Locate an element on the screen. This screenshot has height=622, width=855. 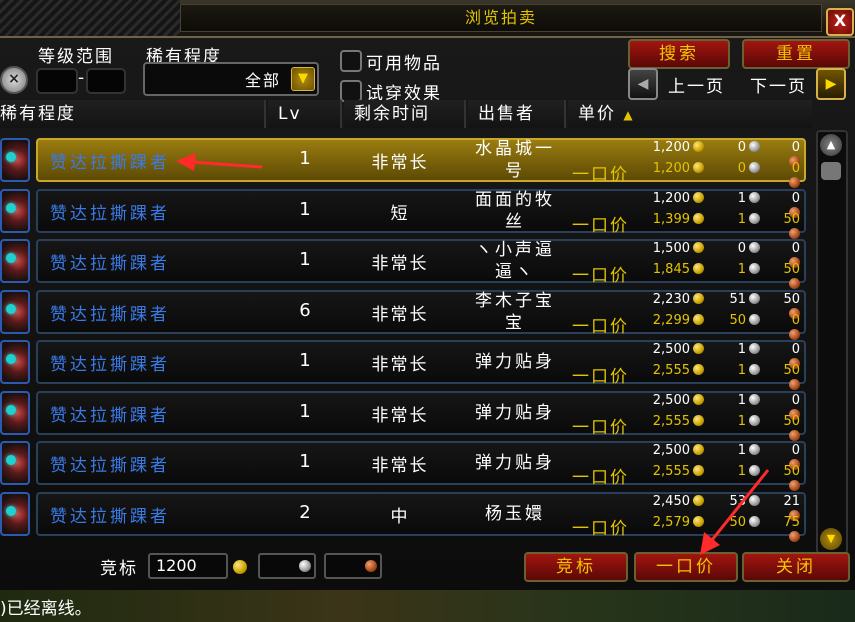
clear-icon: × is located at coordinates (14, 80).